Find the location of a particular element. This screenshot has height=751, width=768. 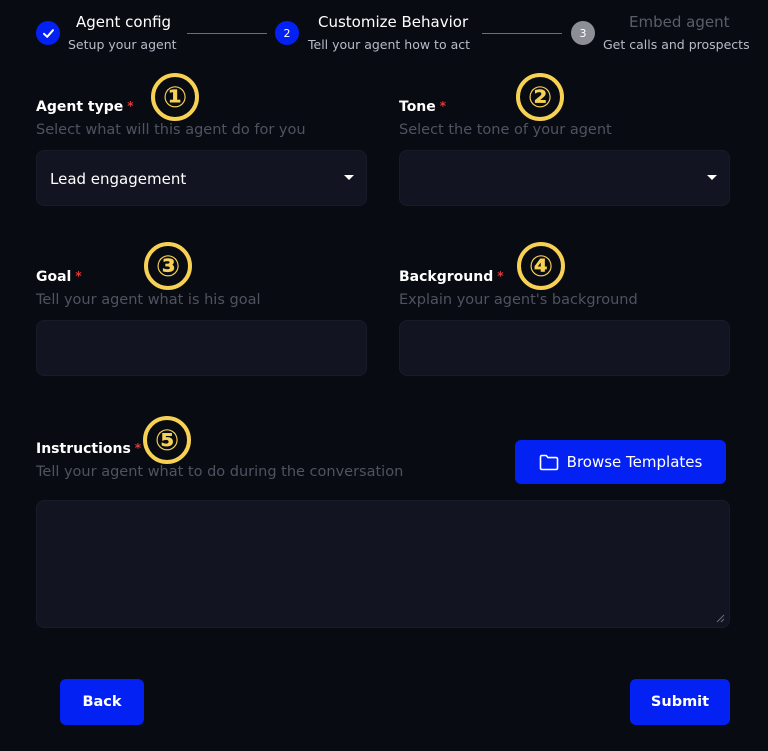

folder-icon is located at coordinates (548, 462).